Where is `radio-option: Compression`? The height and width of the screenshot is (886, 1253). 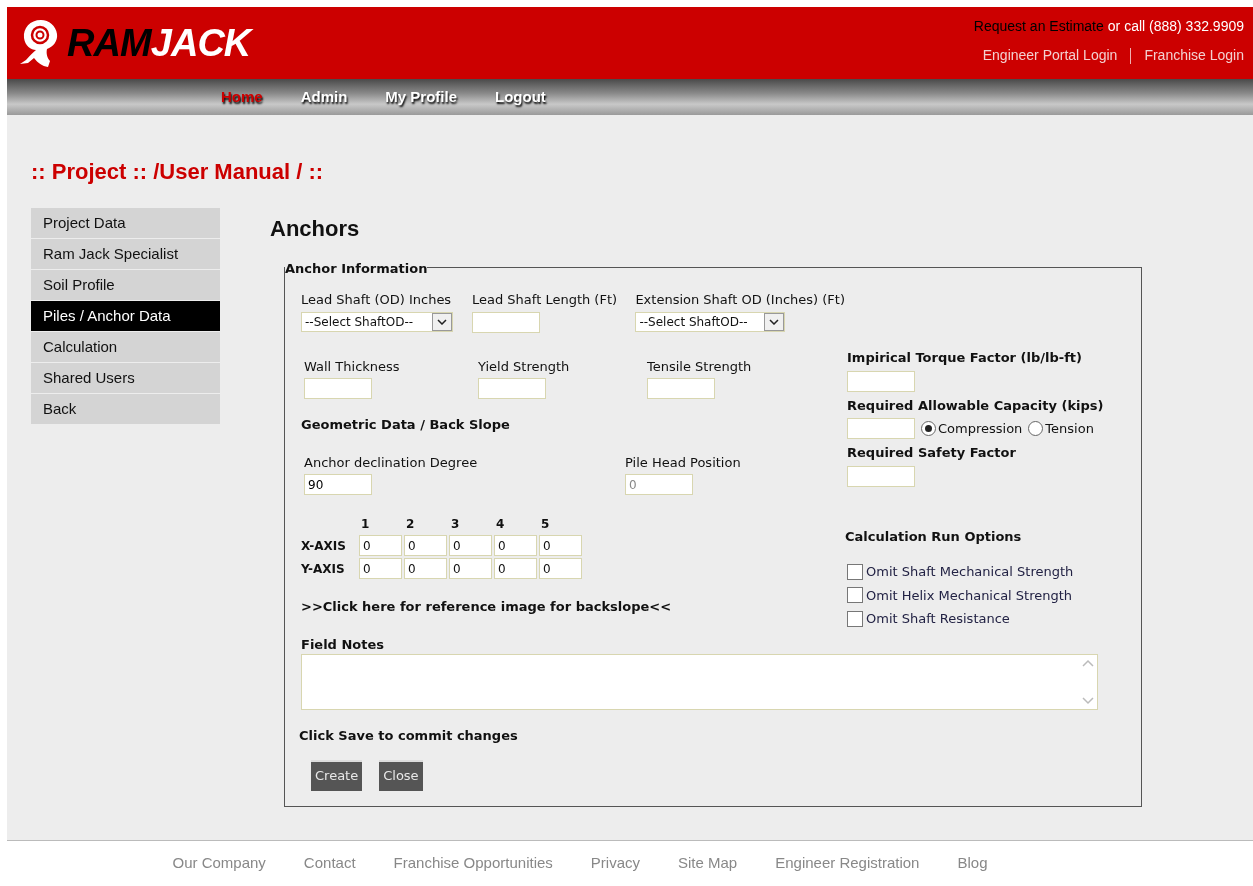
radio-option: Compression is located at coordinates (972, 428).